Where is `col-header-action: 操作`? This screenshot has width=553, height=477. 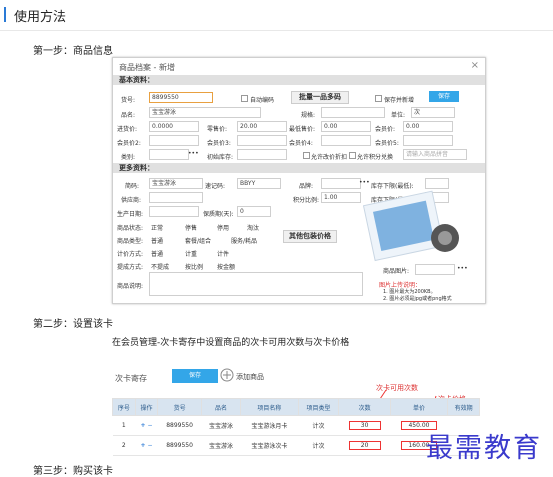 col-header-action: 操作 is located at coordinates (146, 407).